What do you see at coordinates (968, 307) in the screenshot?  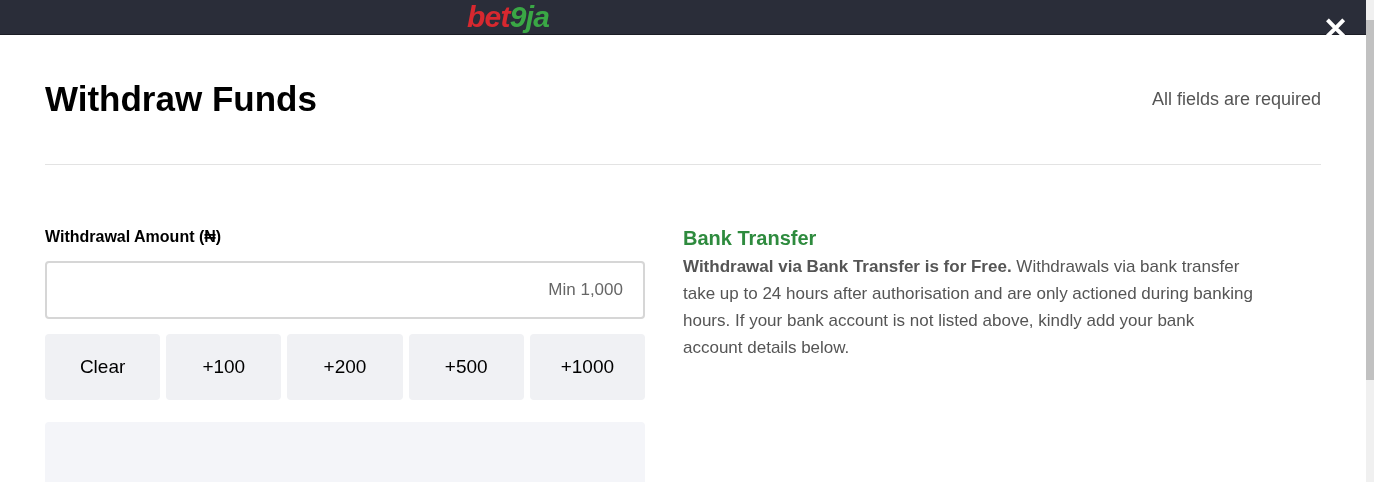 I see `info-paragraph: Withdrawal via Bank Transfer is for Free. Withdrawals via bank transfer take up to 24 hours after authorisation and are only actioned during banking hours. If your bank account is not listed above, kindly add your bank account details below.` at bounding box center [968, 307].